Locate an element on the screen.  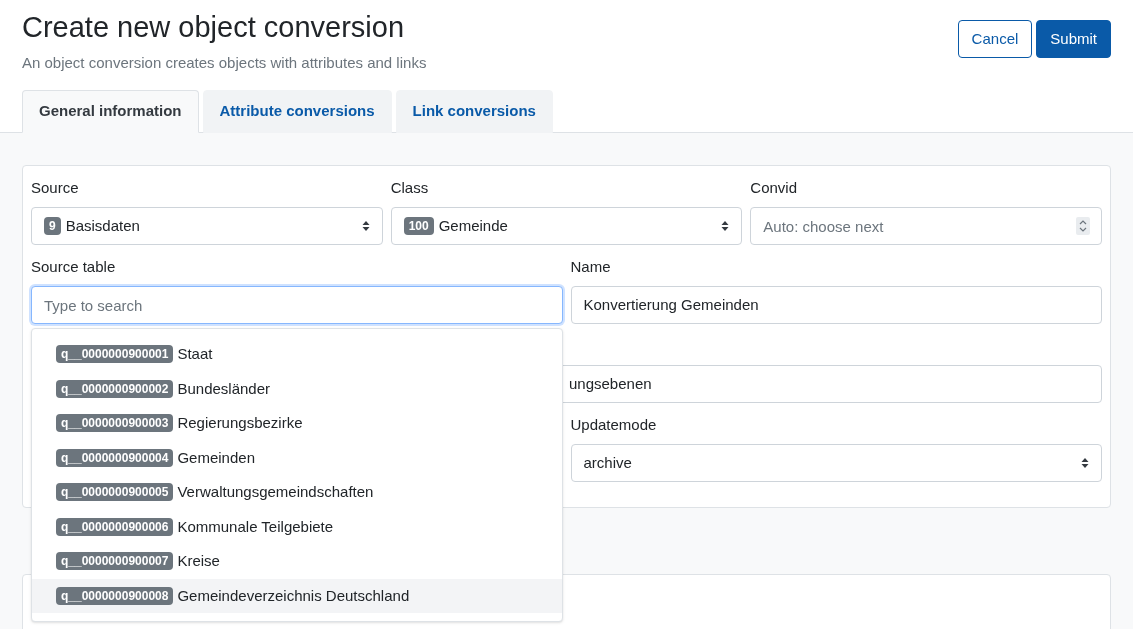
tab: Link conversions is located at coordinates (474, 111).